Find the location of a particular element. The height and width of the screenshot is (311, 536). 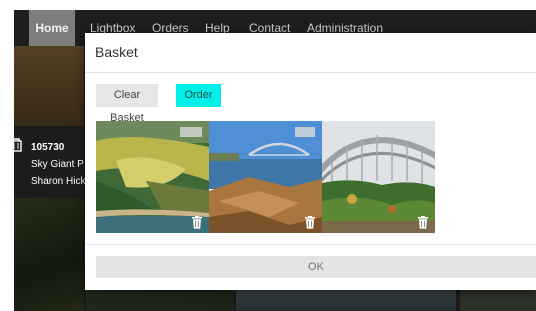

modal-title: Basket is located at coordinates (116, 52).